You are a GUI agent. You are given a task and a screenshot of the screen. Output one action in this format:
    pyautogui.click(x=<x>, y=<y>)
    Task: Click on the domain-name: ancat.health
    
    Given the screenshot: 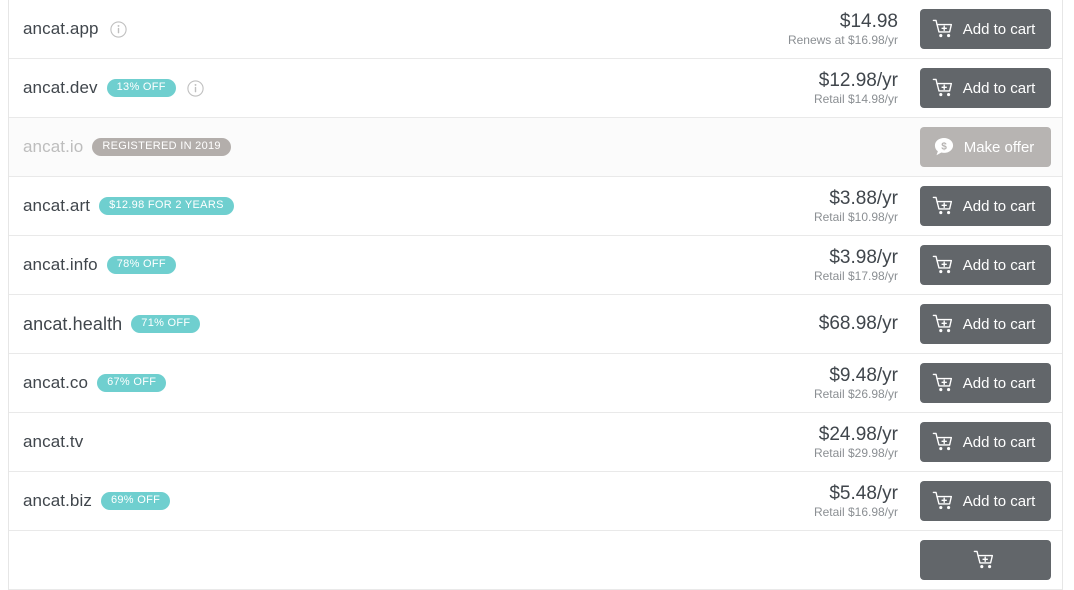 What is the action you would take?
    pyautogui.click(x=73, y=323)
    